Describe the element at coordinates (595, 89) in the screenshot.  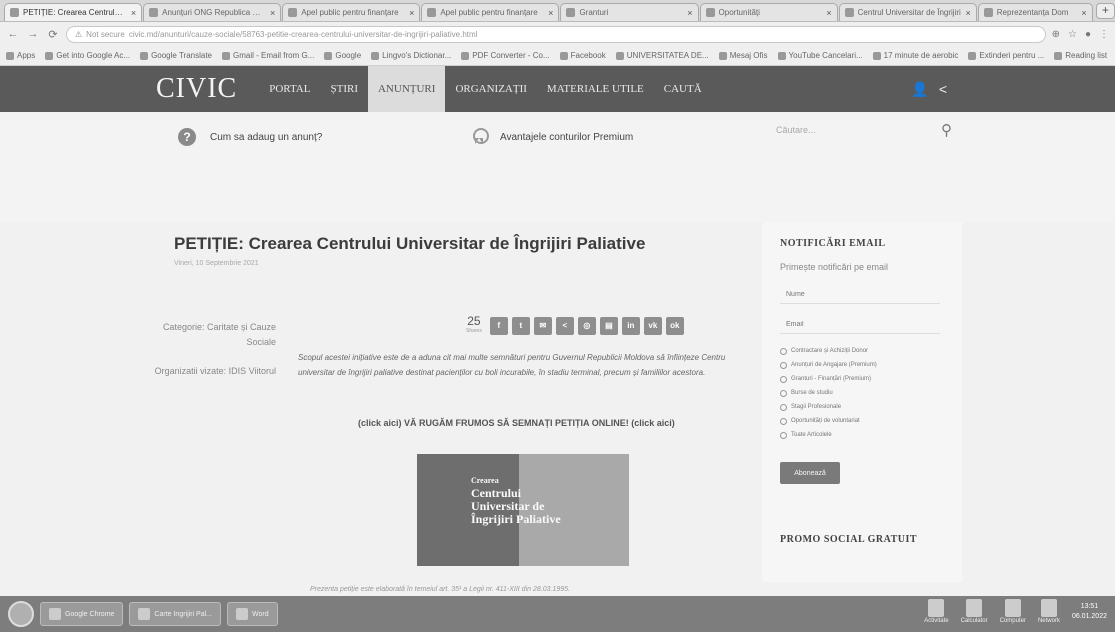
I see `menu-item-materiale-utile: MATERIALE UTILE` at that location.